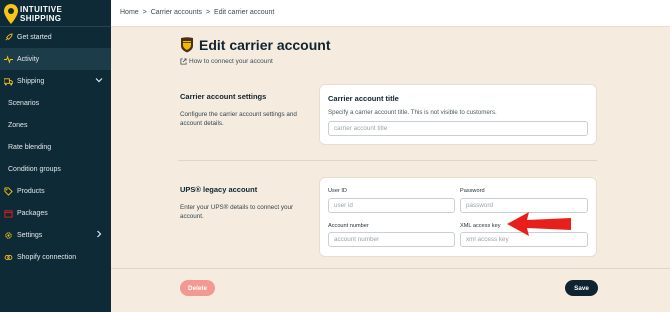 This screenshot has width=670, height=312. What do you see at coordinates (337, 191) in the screenshot?
I see `user-id-label: User ID` at bounding box center [337, 191].